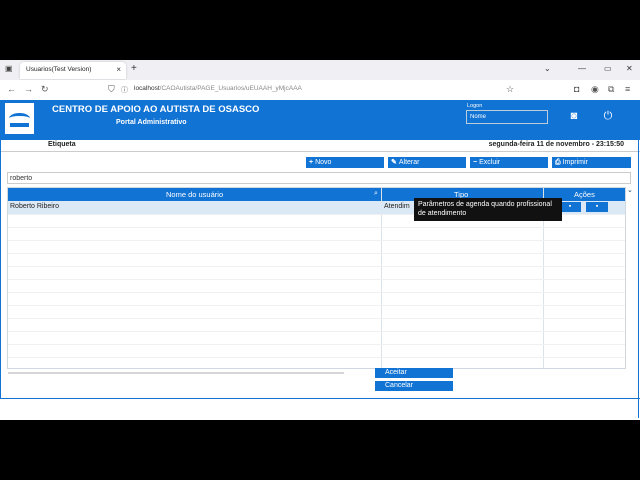  Describe the element at coordinates (59, 69) in the screenshot. I see `tab-title: Usuarios(Test Version)` at that location.